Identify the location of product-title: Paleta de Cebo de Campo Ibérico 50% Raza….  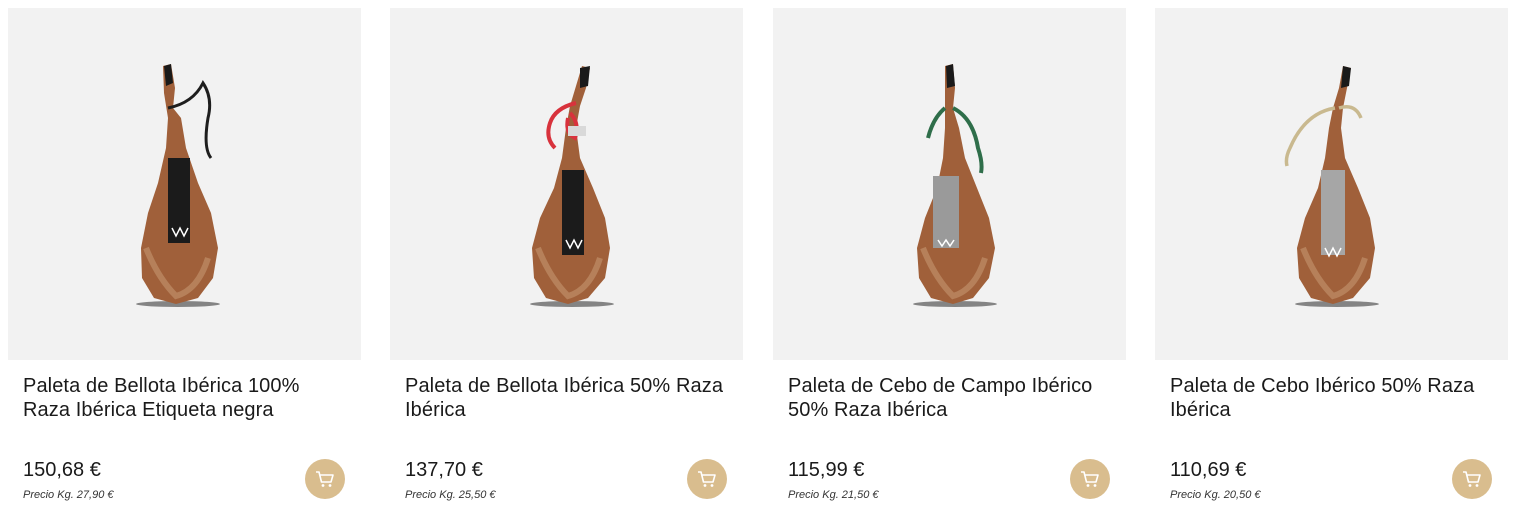
(950, 398).